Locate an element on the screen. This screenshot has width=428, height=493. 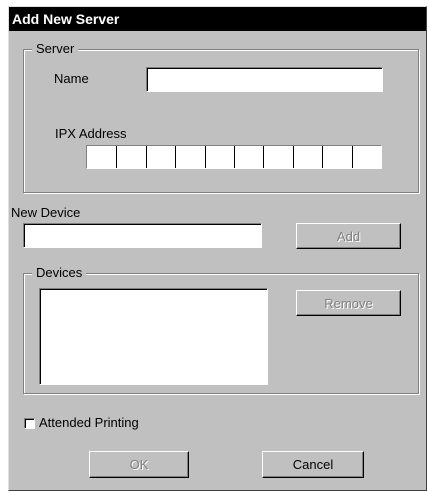
cancel-button-label: Cancel is located at coordinates (313, 464).